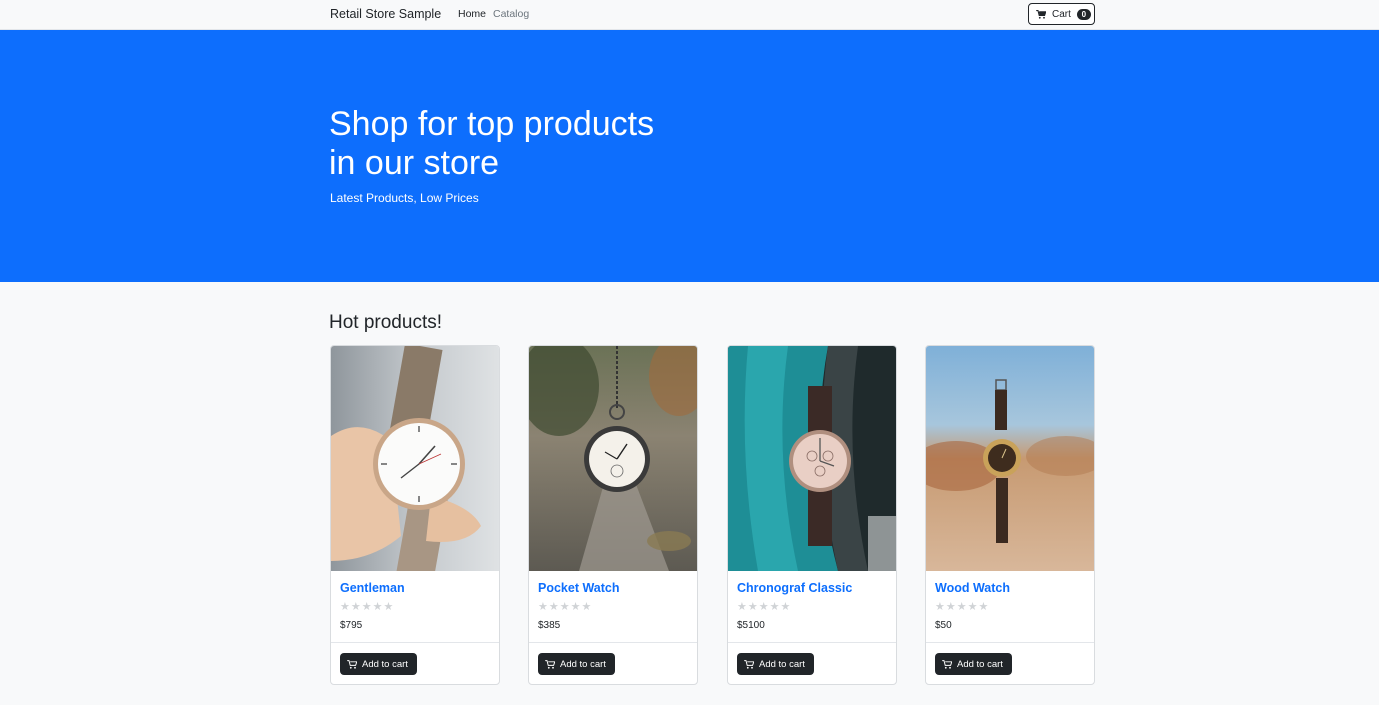 The image size is (1379, 705). I want to click on nav-link-catalog: Catalog, so click(511, 14).